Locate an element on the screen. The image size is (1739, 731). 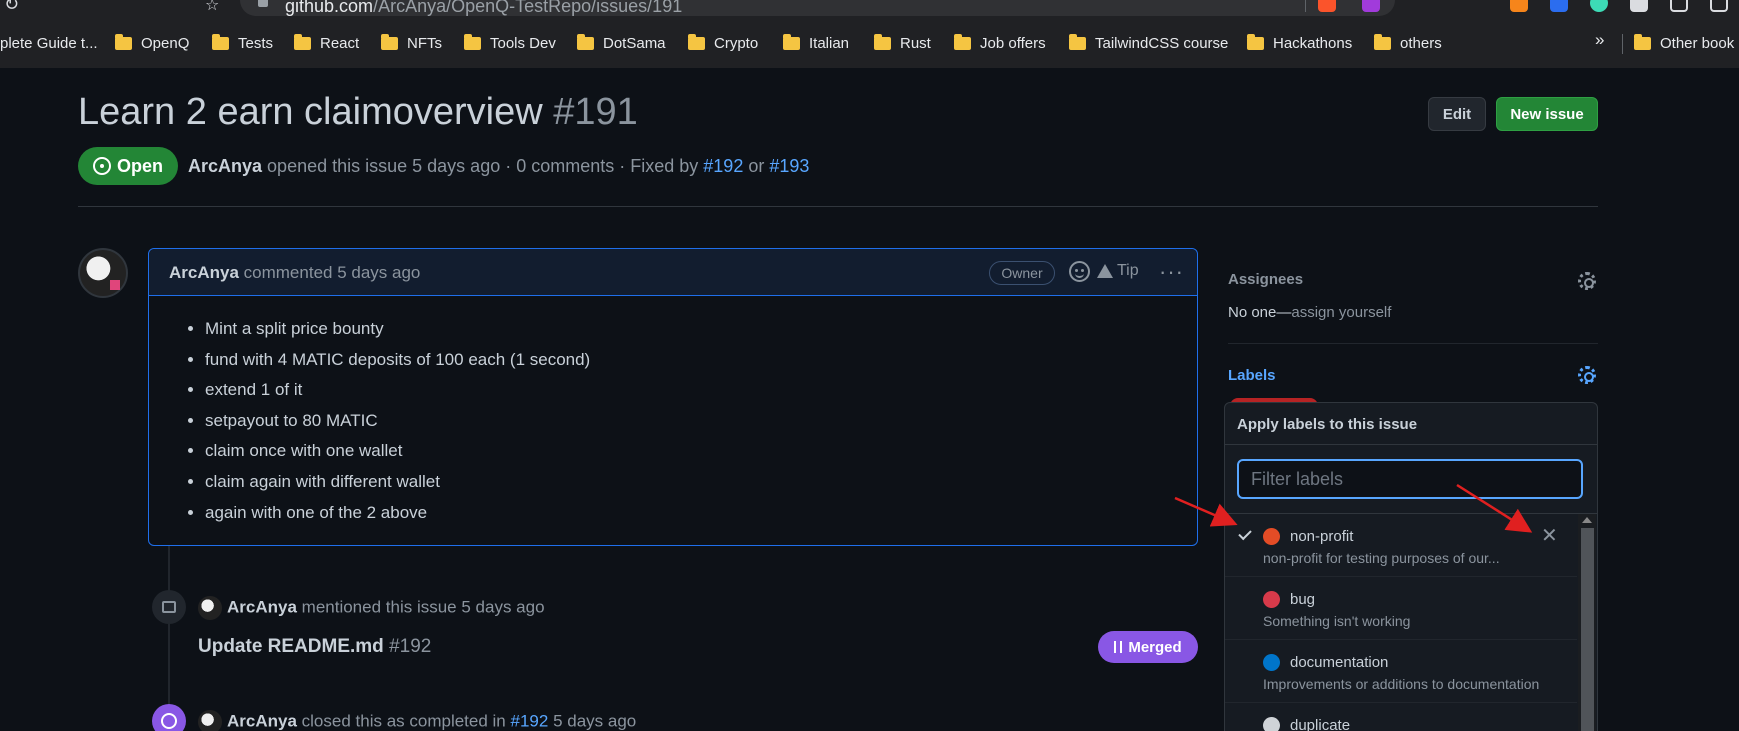
filter-labels-input is located at coordinates (1410, 479).